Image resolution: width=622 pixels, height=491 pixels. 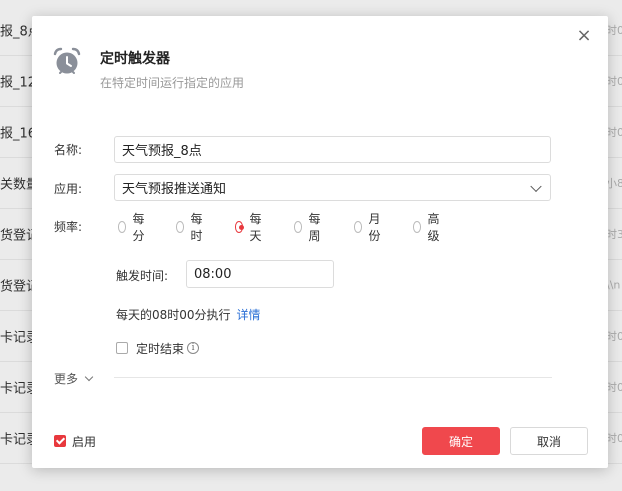 I want to click on cancel-button: 取消, so click(x=549, y=441).